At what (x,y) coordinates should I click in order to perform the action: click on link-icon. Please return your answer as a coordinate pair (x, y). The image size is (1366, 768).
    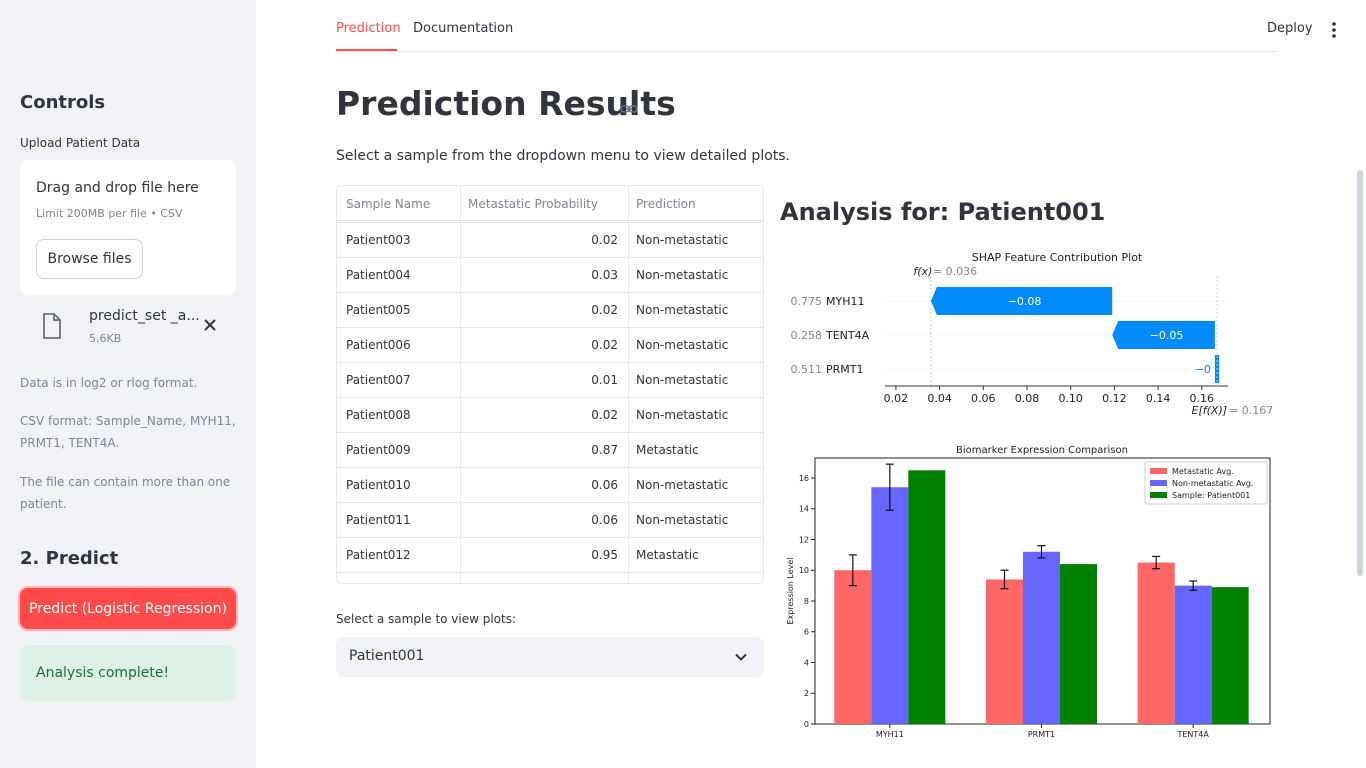
    Looking at the image, I should click on (629, 109).